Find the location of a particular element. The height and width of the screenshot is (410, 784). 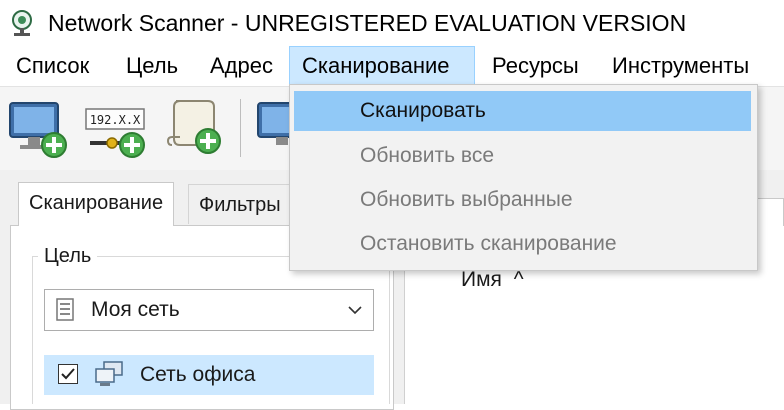

document-list-icon is located at coordinates (65, 309).